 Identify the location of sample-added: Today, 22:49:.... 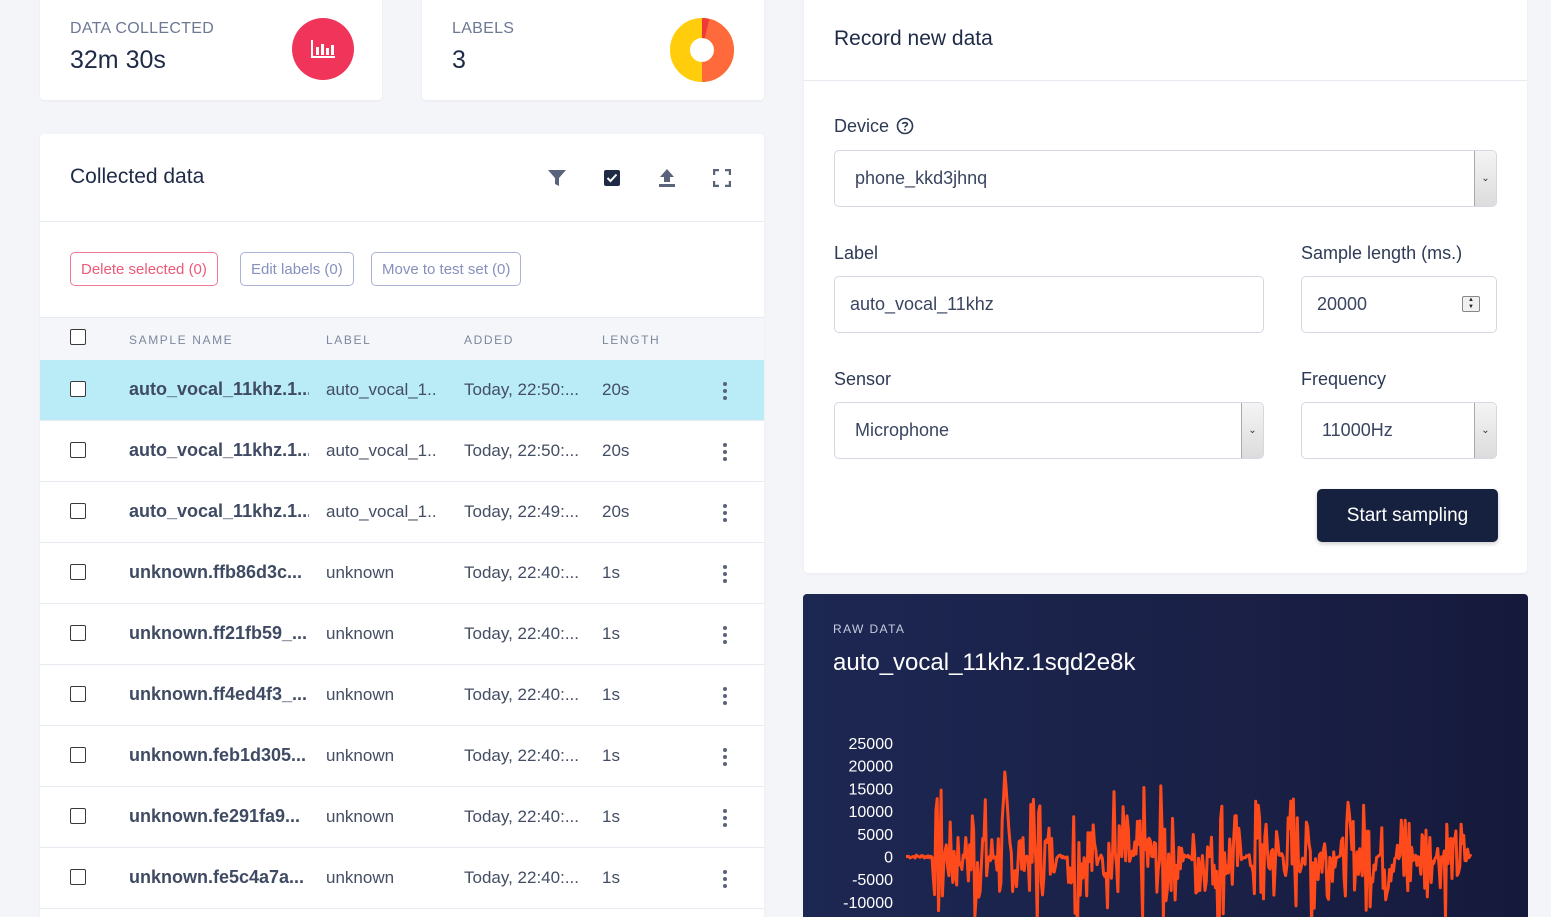
(521, 511).